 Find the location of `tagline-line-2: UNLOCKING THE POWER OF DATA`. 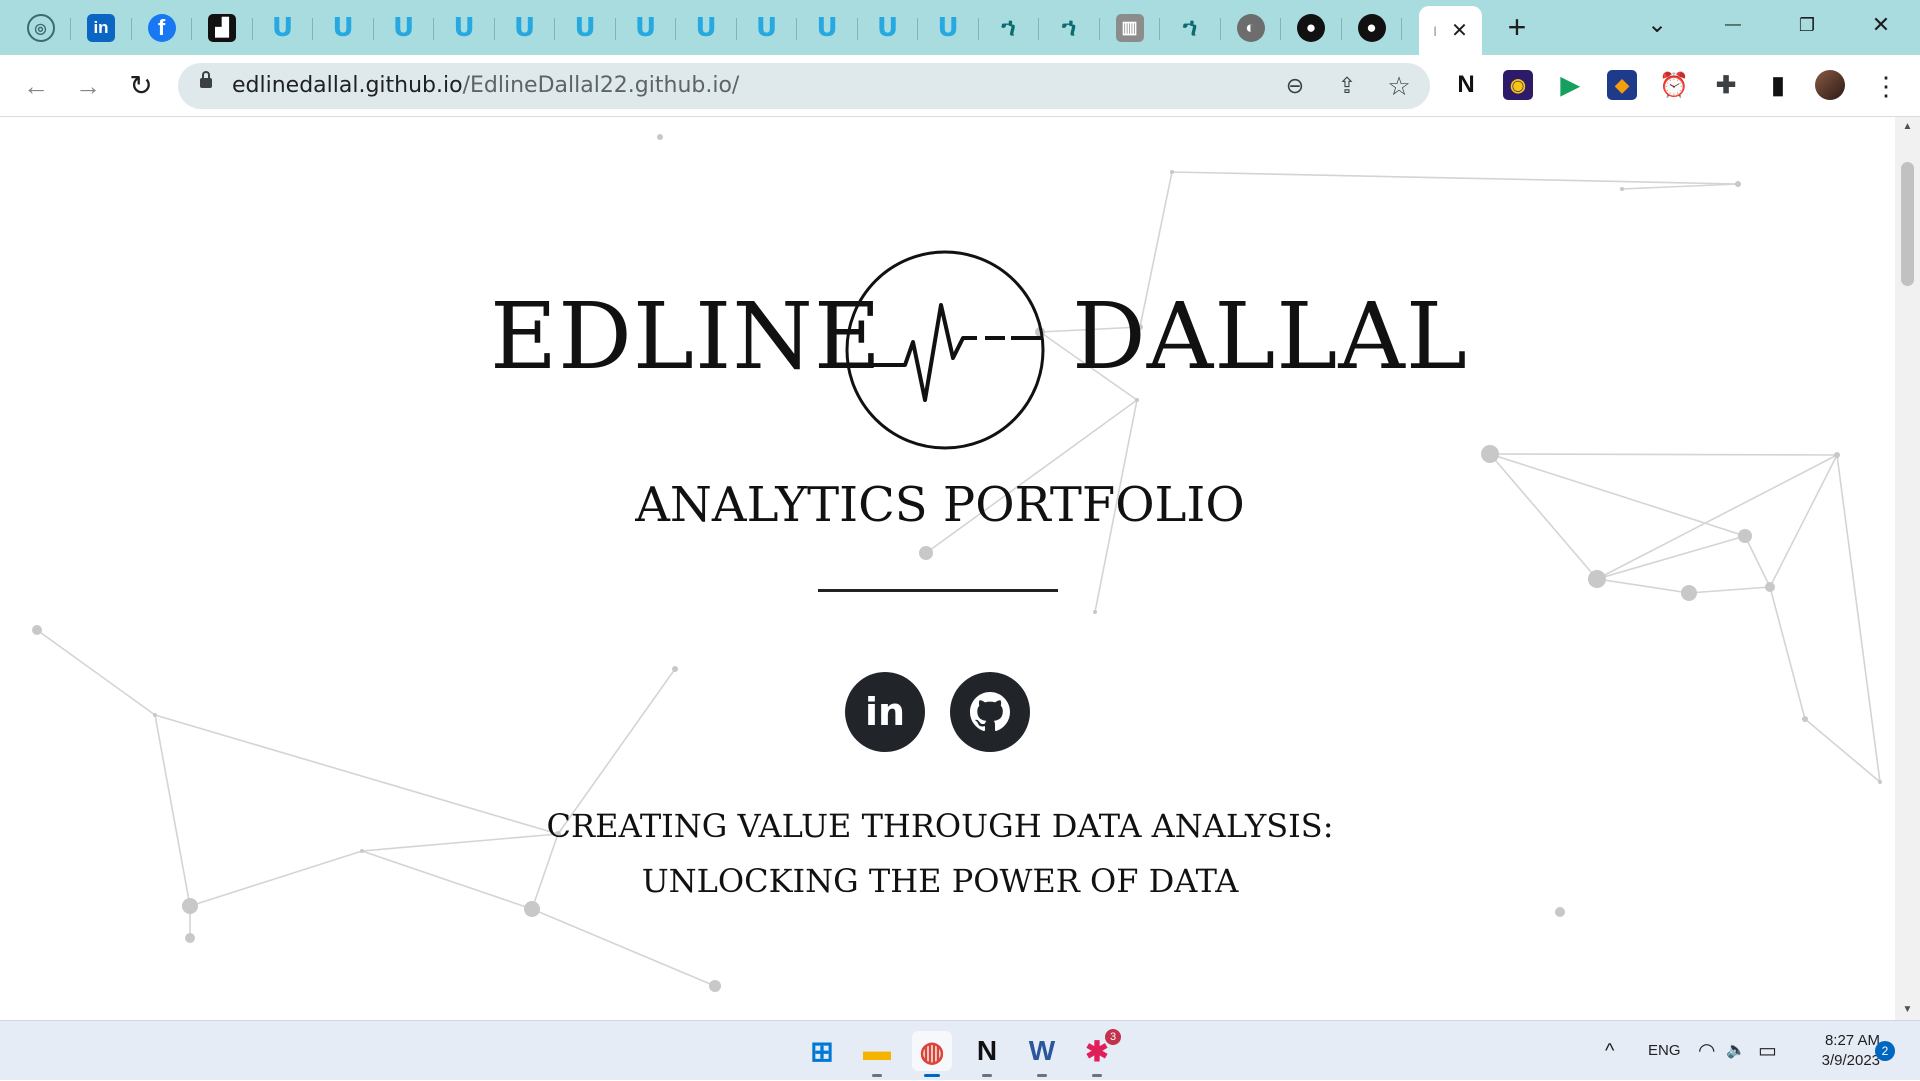

tagline-line-2: UNLOCKING THE POWER OF DATA is located at coordinates (940, 881).